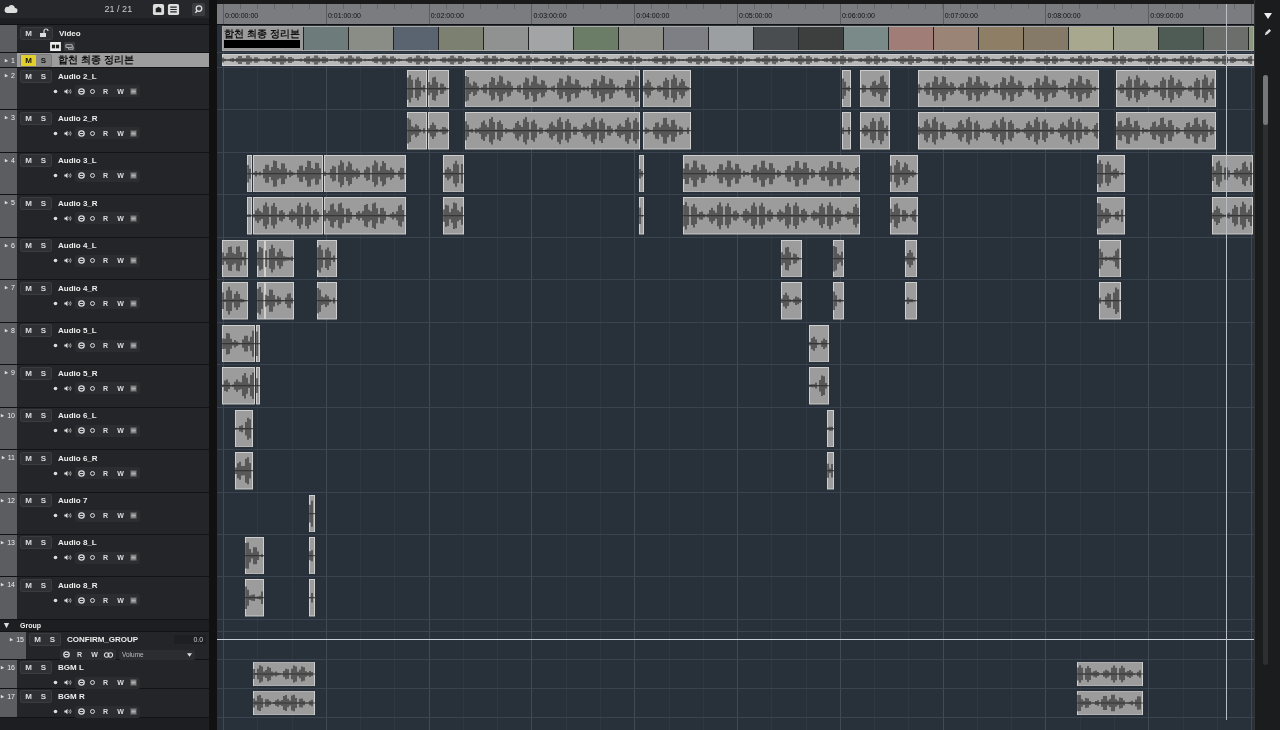  Describe the element at coordinates (108, 654) in the screenshot. I see `link-icon` at that location.